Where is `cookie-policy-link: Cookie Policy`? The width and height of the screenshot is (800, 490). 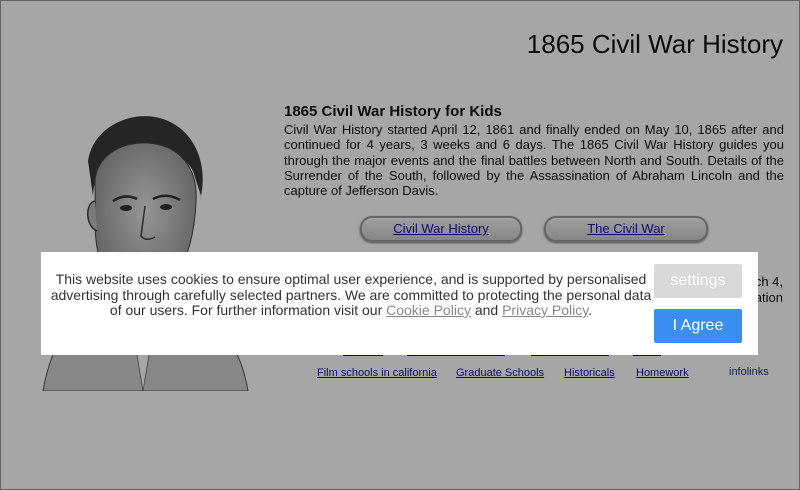 cookie-policy-link: Cookie Policy is located at coordinates (428, 310).